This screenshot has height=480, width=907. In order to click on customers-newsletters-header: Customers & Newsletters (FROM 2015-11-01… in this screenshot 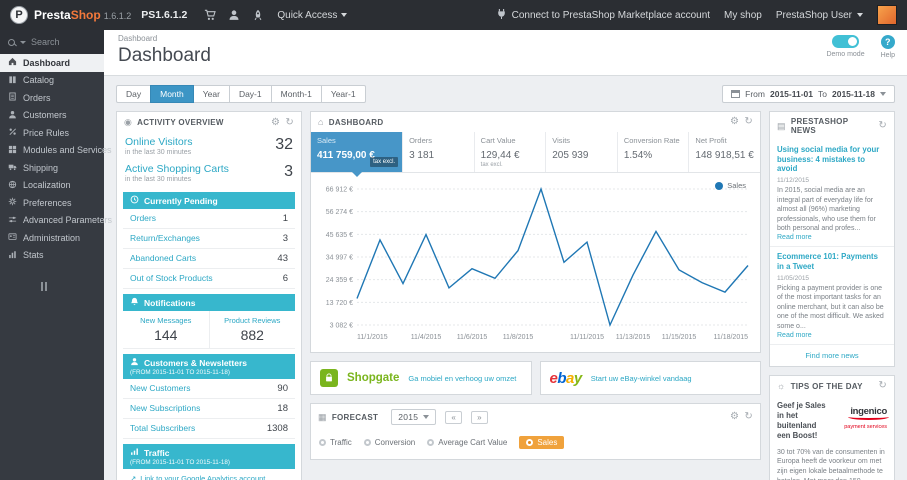, I will do `click(209, 366)`.